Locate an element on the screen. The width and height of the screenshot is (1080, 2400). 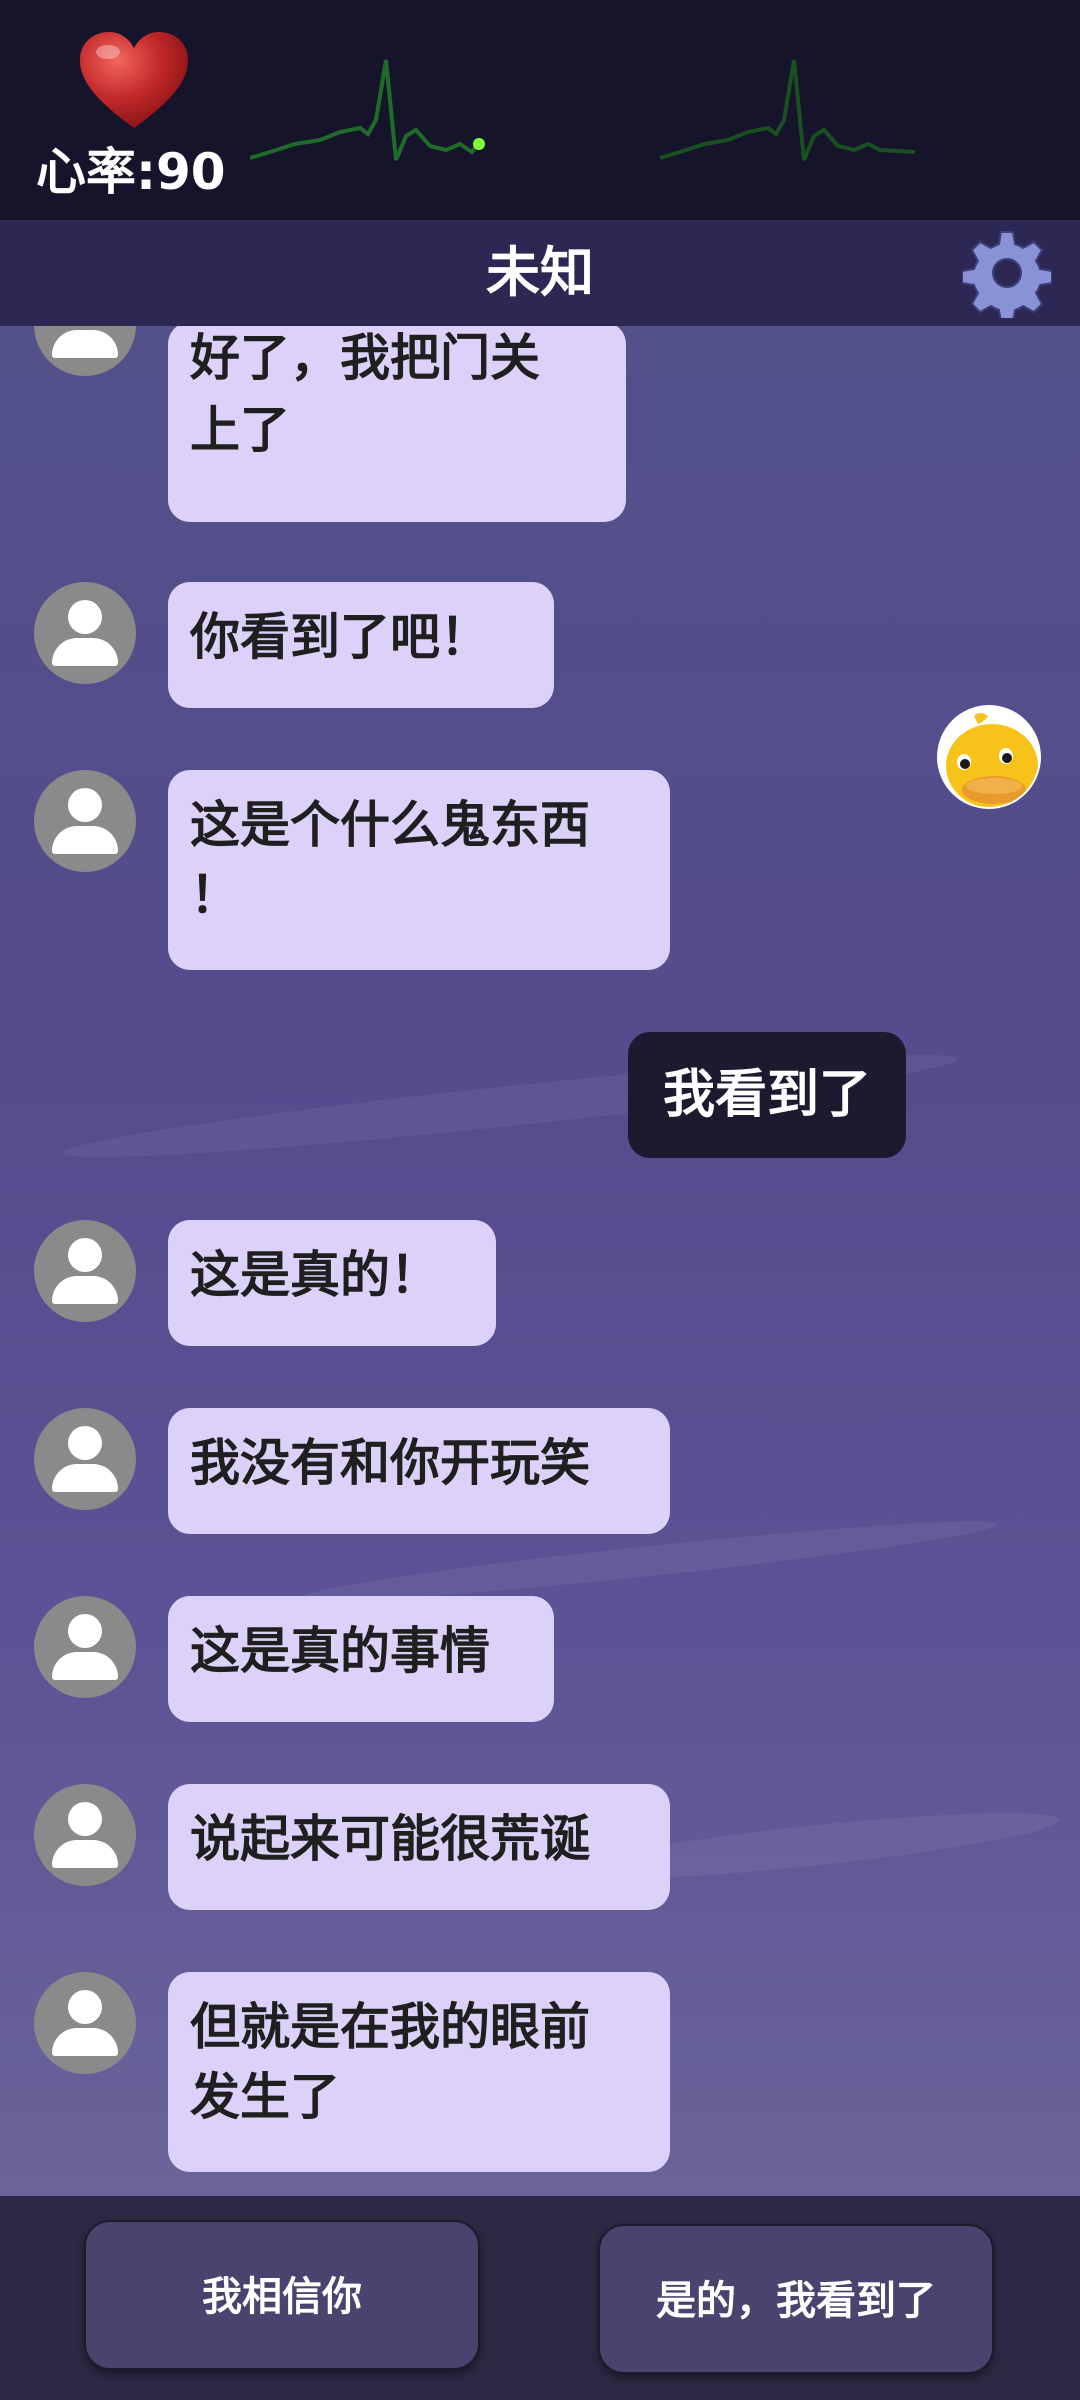
chat-header: 未知 is located at coordinates (540, 273).